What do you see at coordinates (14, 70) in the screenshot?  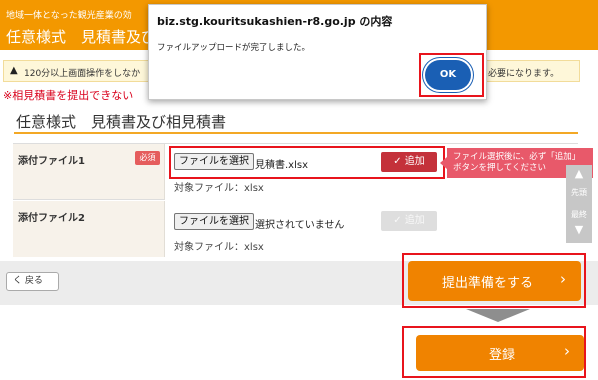 I see `warning-icon: ▲` at bounding box center [14, 70].